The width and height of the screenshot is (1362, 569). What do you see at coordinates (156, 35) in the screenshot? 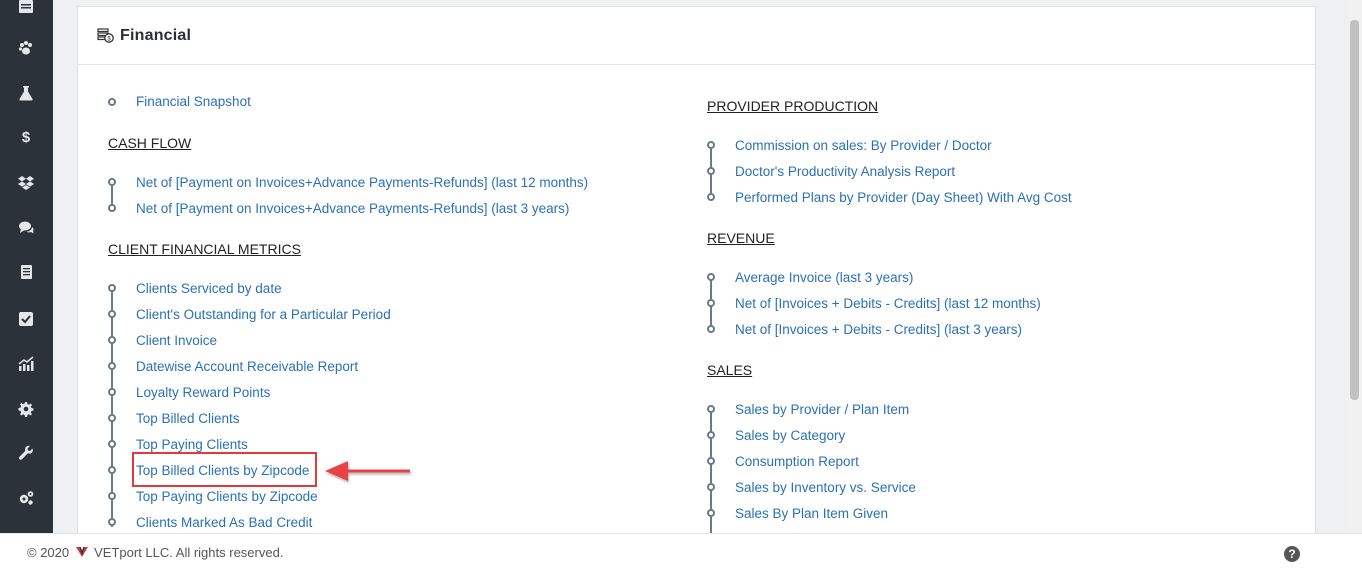
I see `panel-title: Financial` at bounding box center [156, 35].